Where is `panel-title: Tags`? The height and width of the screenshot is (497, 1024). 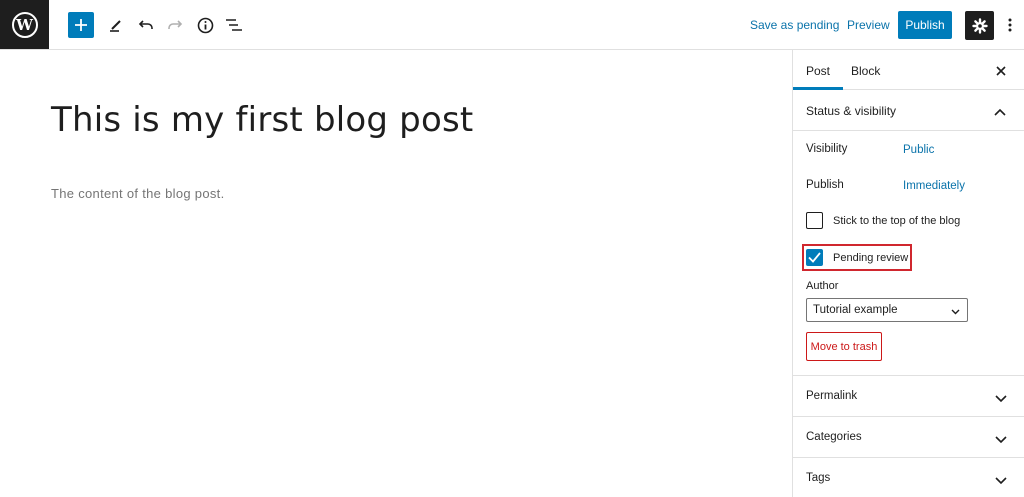
panel-title: Tags is located at coordinates (818, 478).